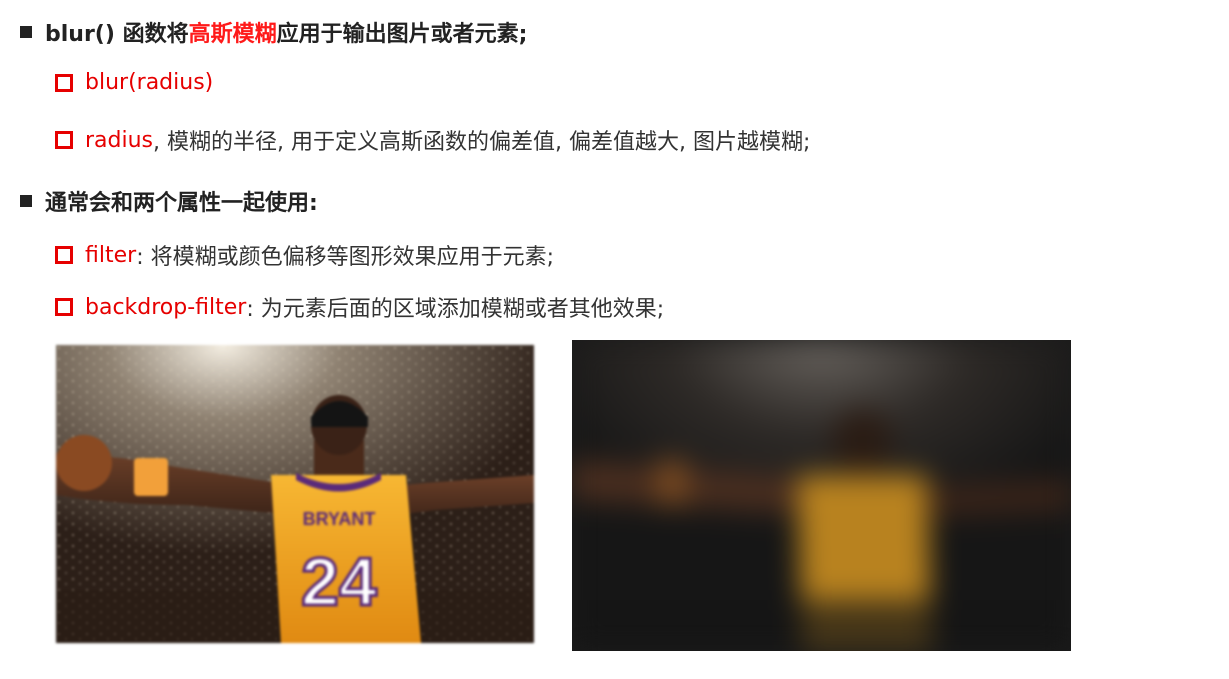  I want to click on term-description: : 为元素后面的区域添加模糊或者其他效果;, so click(455, 309).